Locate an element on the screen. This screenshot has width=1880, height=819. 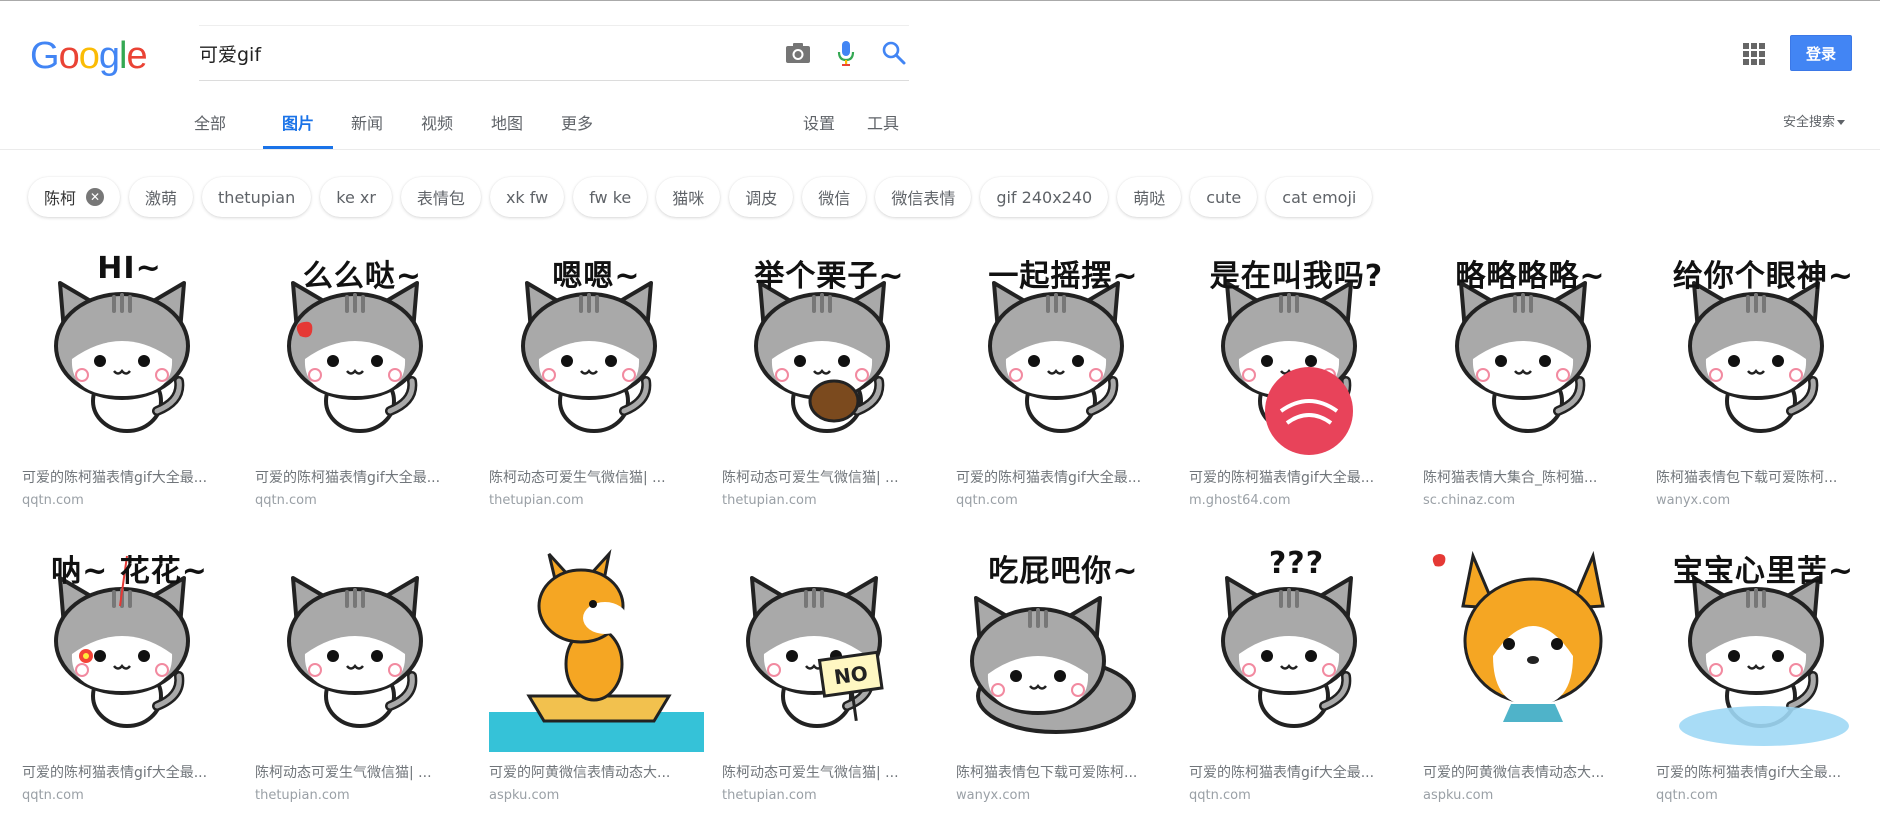
chip-selected: 陈柯 ✕ is located at coordinates (74, 197).